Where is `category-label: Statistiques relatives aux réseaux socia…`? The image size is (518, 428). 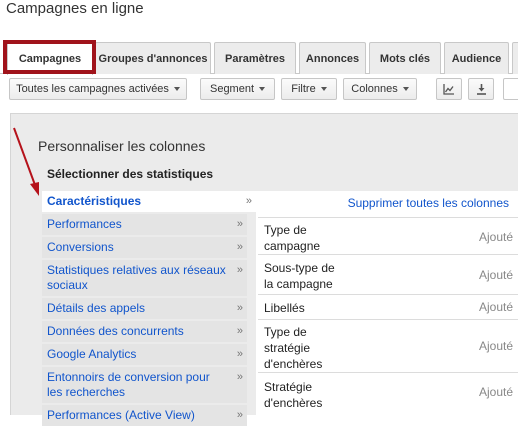
category-label: Statistiques relatives aux réseaux socia… is located at coordinates (136, 277).